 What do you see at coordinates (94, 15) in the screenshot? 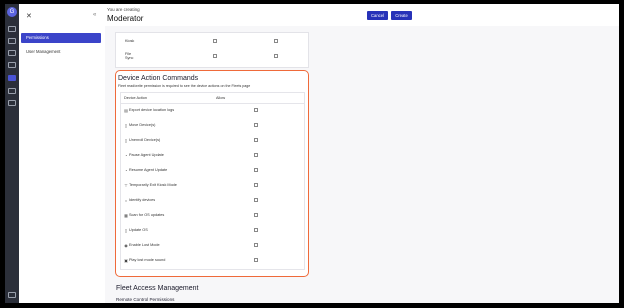
I see `collapse-icon: «` at bounding box center [94, 15].